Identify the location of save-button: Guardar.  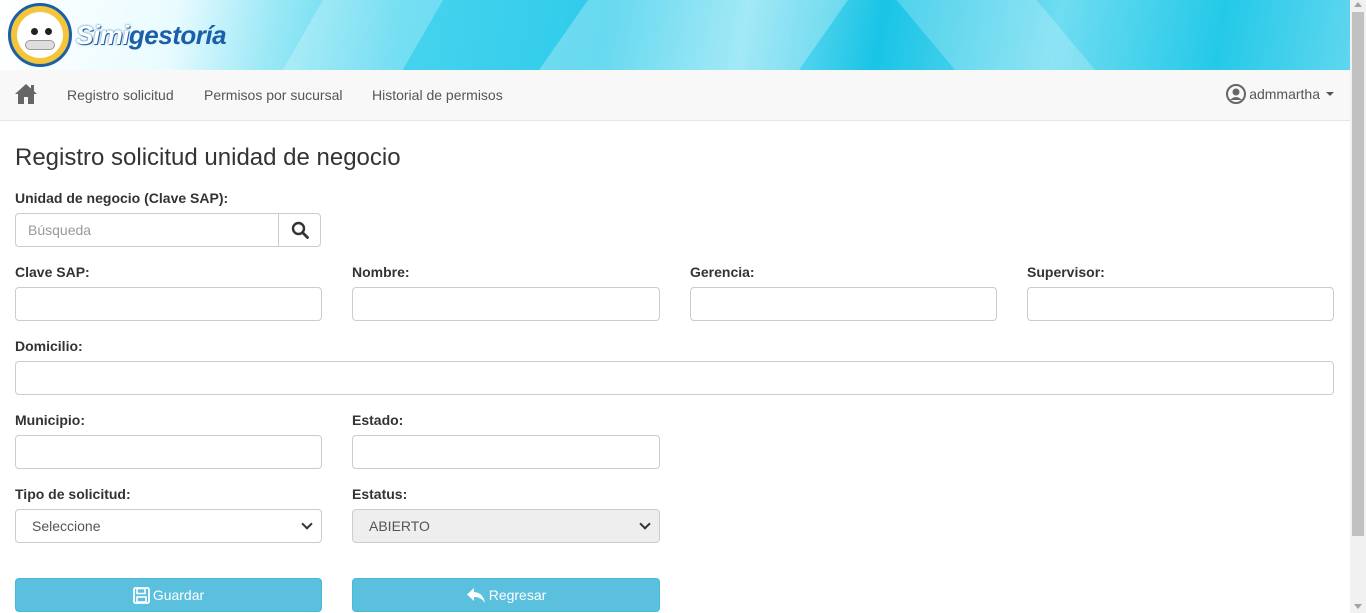
(168, 595).